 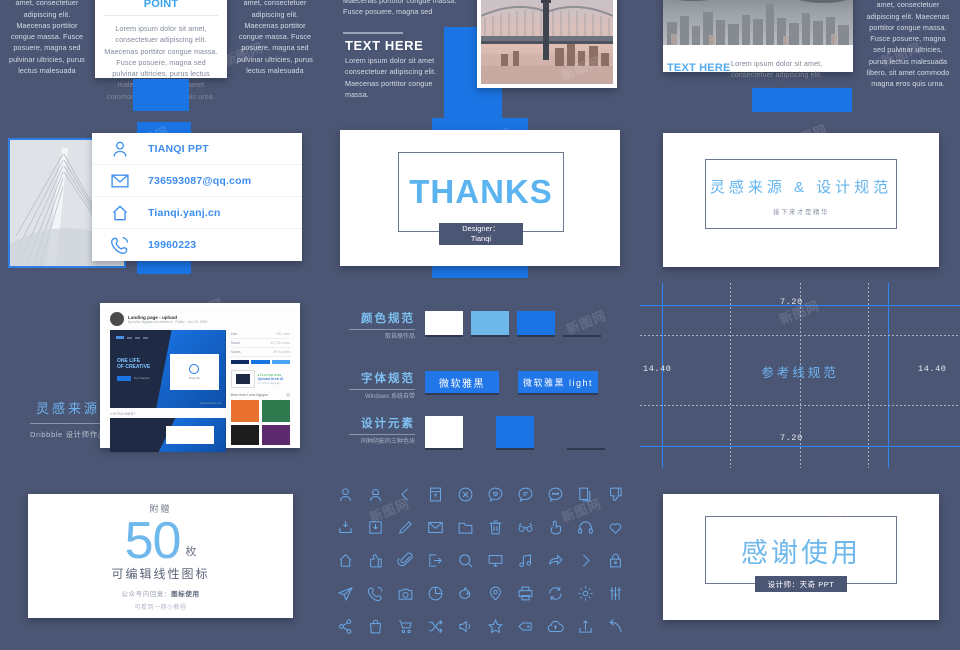 I want to click on share-icon, so click(x=345, y=626).